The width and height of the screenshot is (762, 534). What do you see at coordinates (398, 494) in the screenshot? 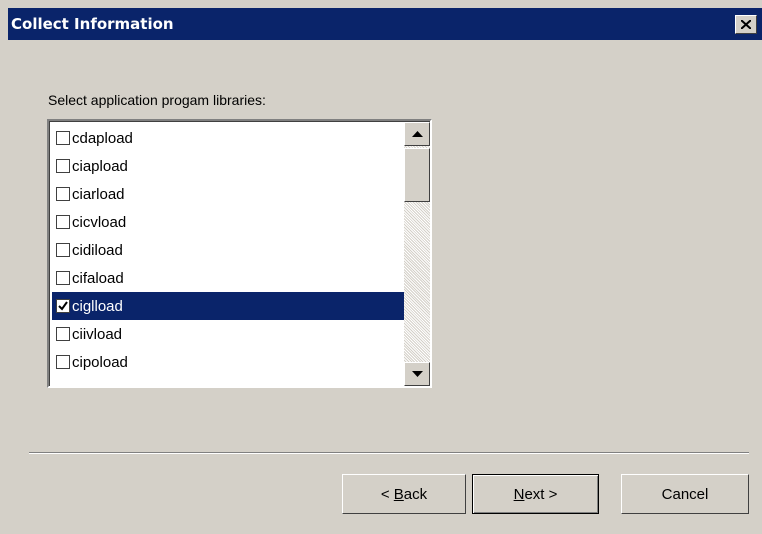
I see `back-button-mnemonic: B` at bounding box center [398, 494].